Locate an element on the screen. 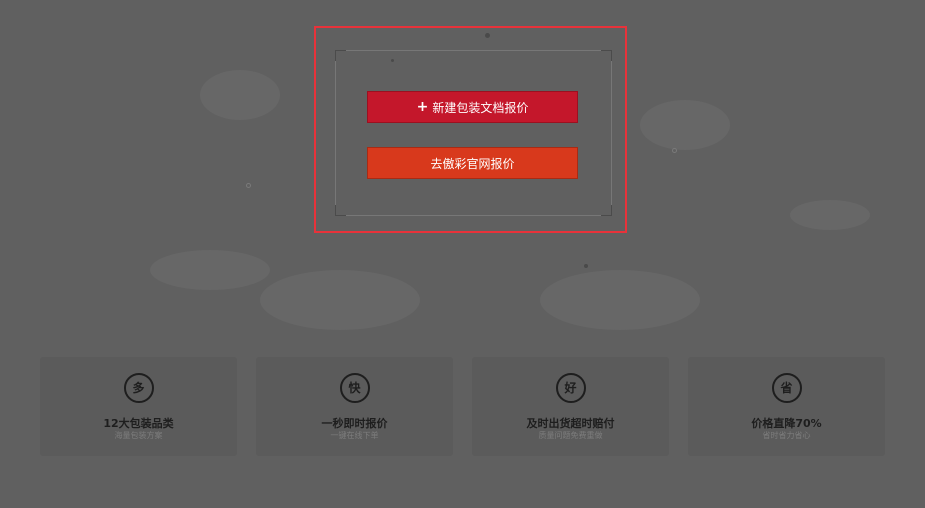 The height and width of the screenshot is (508, 925). decoration-dot is located at coordinates (586, 266).